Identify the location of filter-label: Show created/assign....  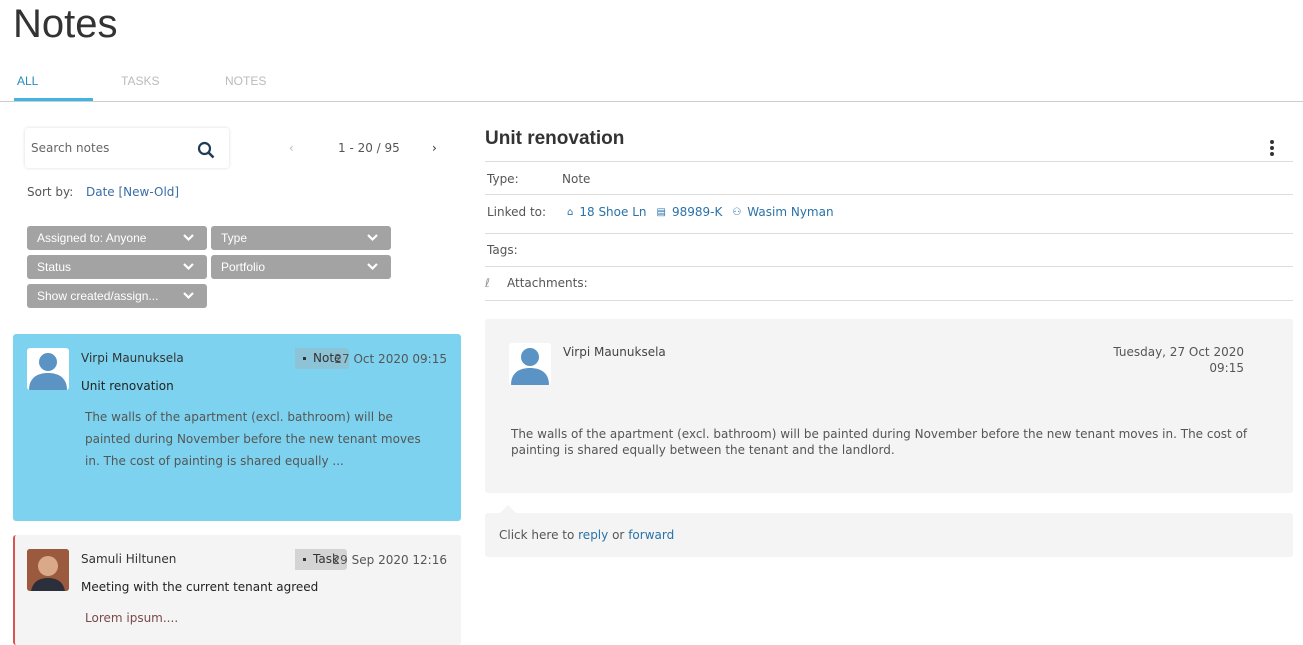
(98, 296).